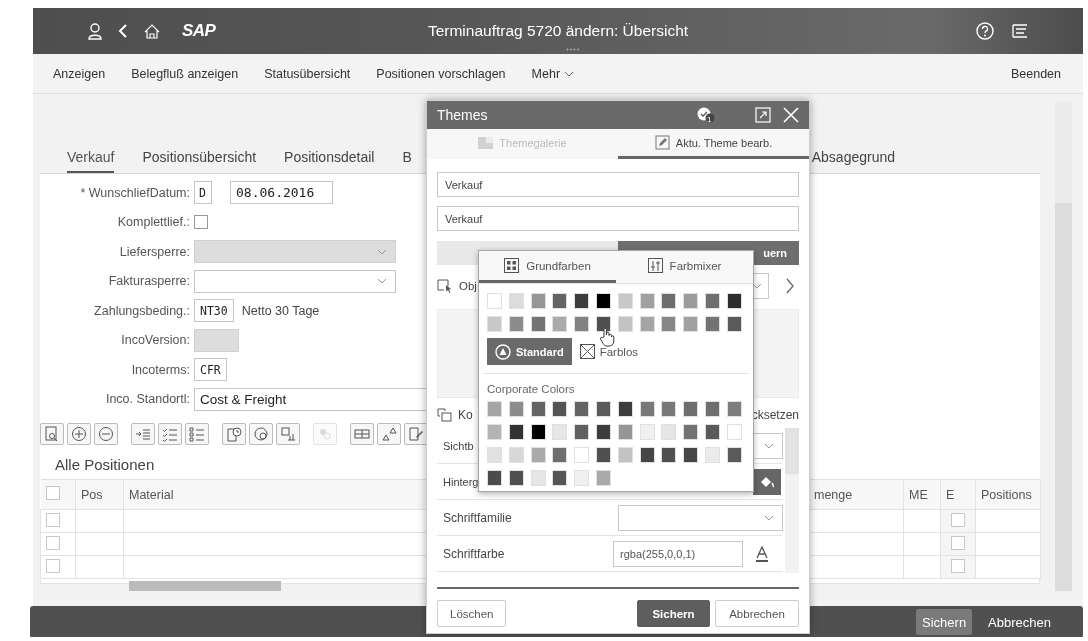 This screenshot has height=641, width=1088. Describe the element at coordinates (444, 415) in the screenshot. I see `copy-icon` at that location.